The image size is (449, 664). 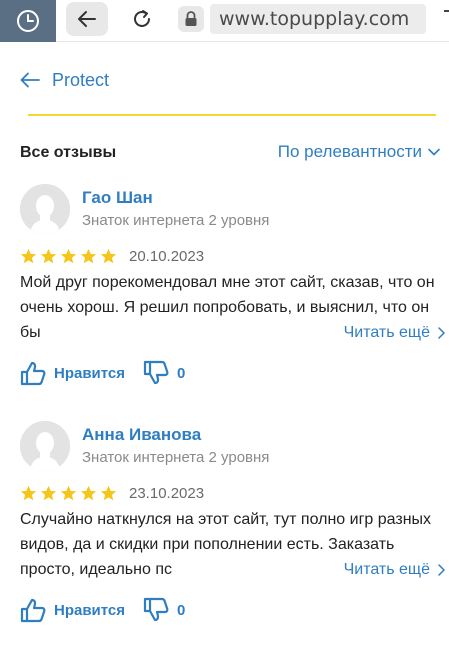 I want to click on reload-button, so click(x=142, y=19).